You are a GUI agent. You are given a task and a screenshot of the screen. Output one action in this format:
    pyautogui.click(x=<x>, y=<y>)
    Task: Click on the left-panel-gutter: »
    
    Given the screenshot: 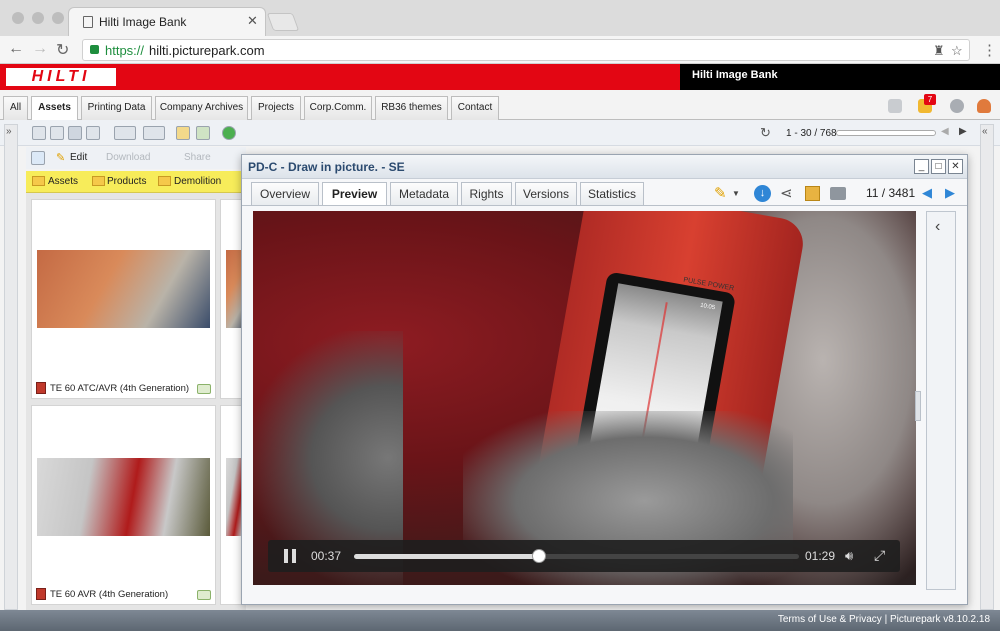 What is the action you would take?
    pyautogui.click(x=11, y=367)
    